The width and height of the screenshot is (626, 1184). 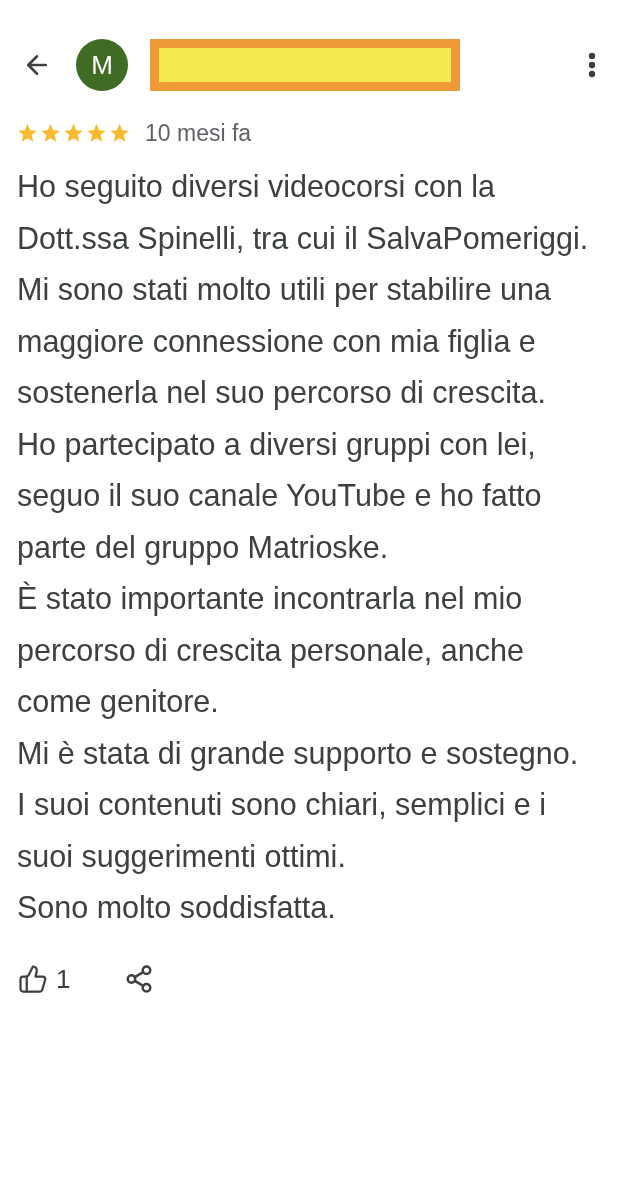 What do you see at coordinates (280, 496) in the screenshot?
I see `review-text: Ho partecipato a diversi gruppi con lei, seguo il suo canale YouTube e ho fatto parte del gruppo Matrioske.` at bounding box center [280, 496].